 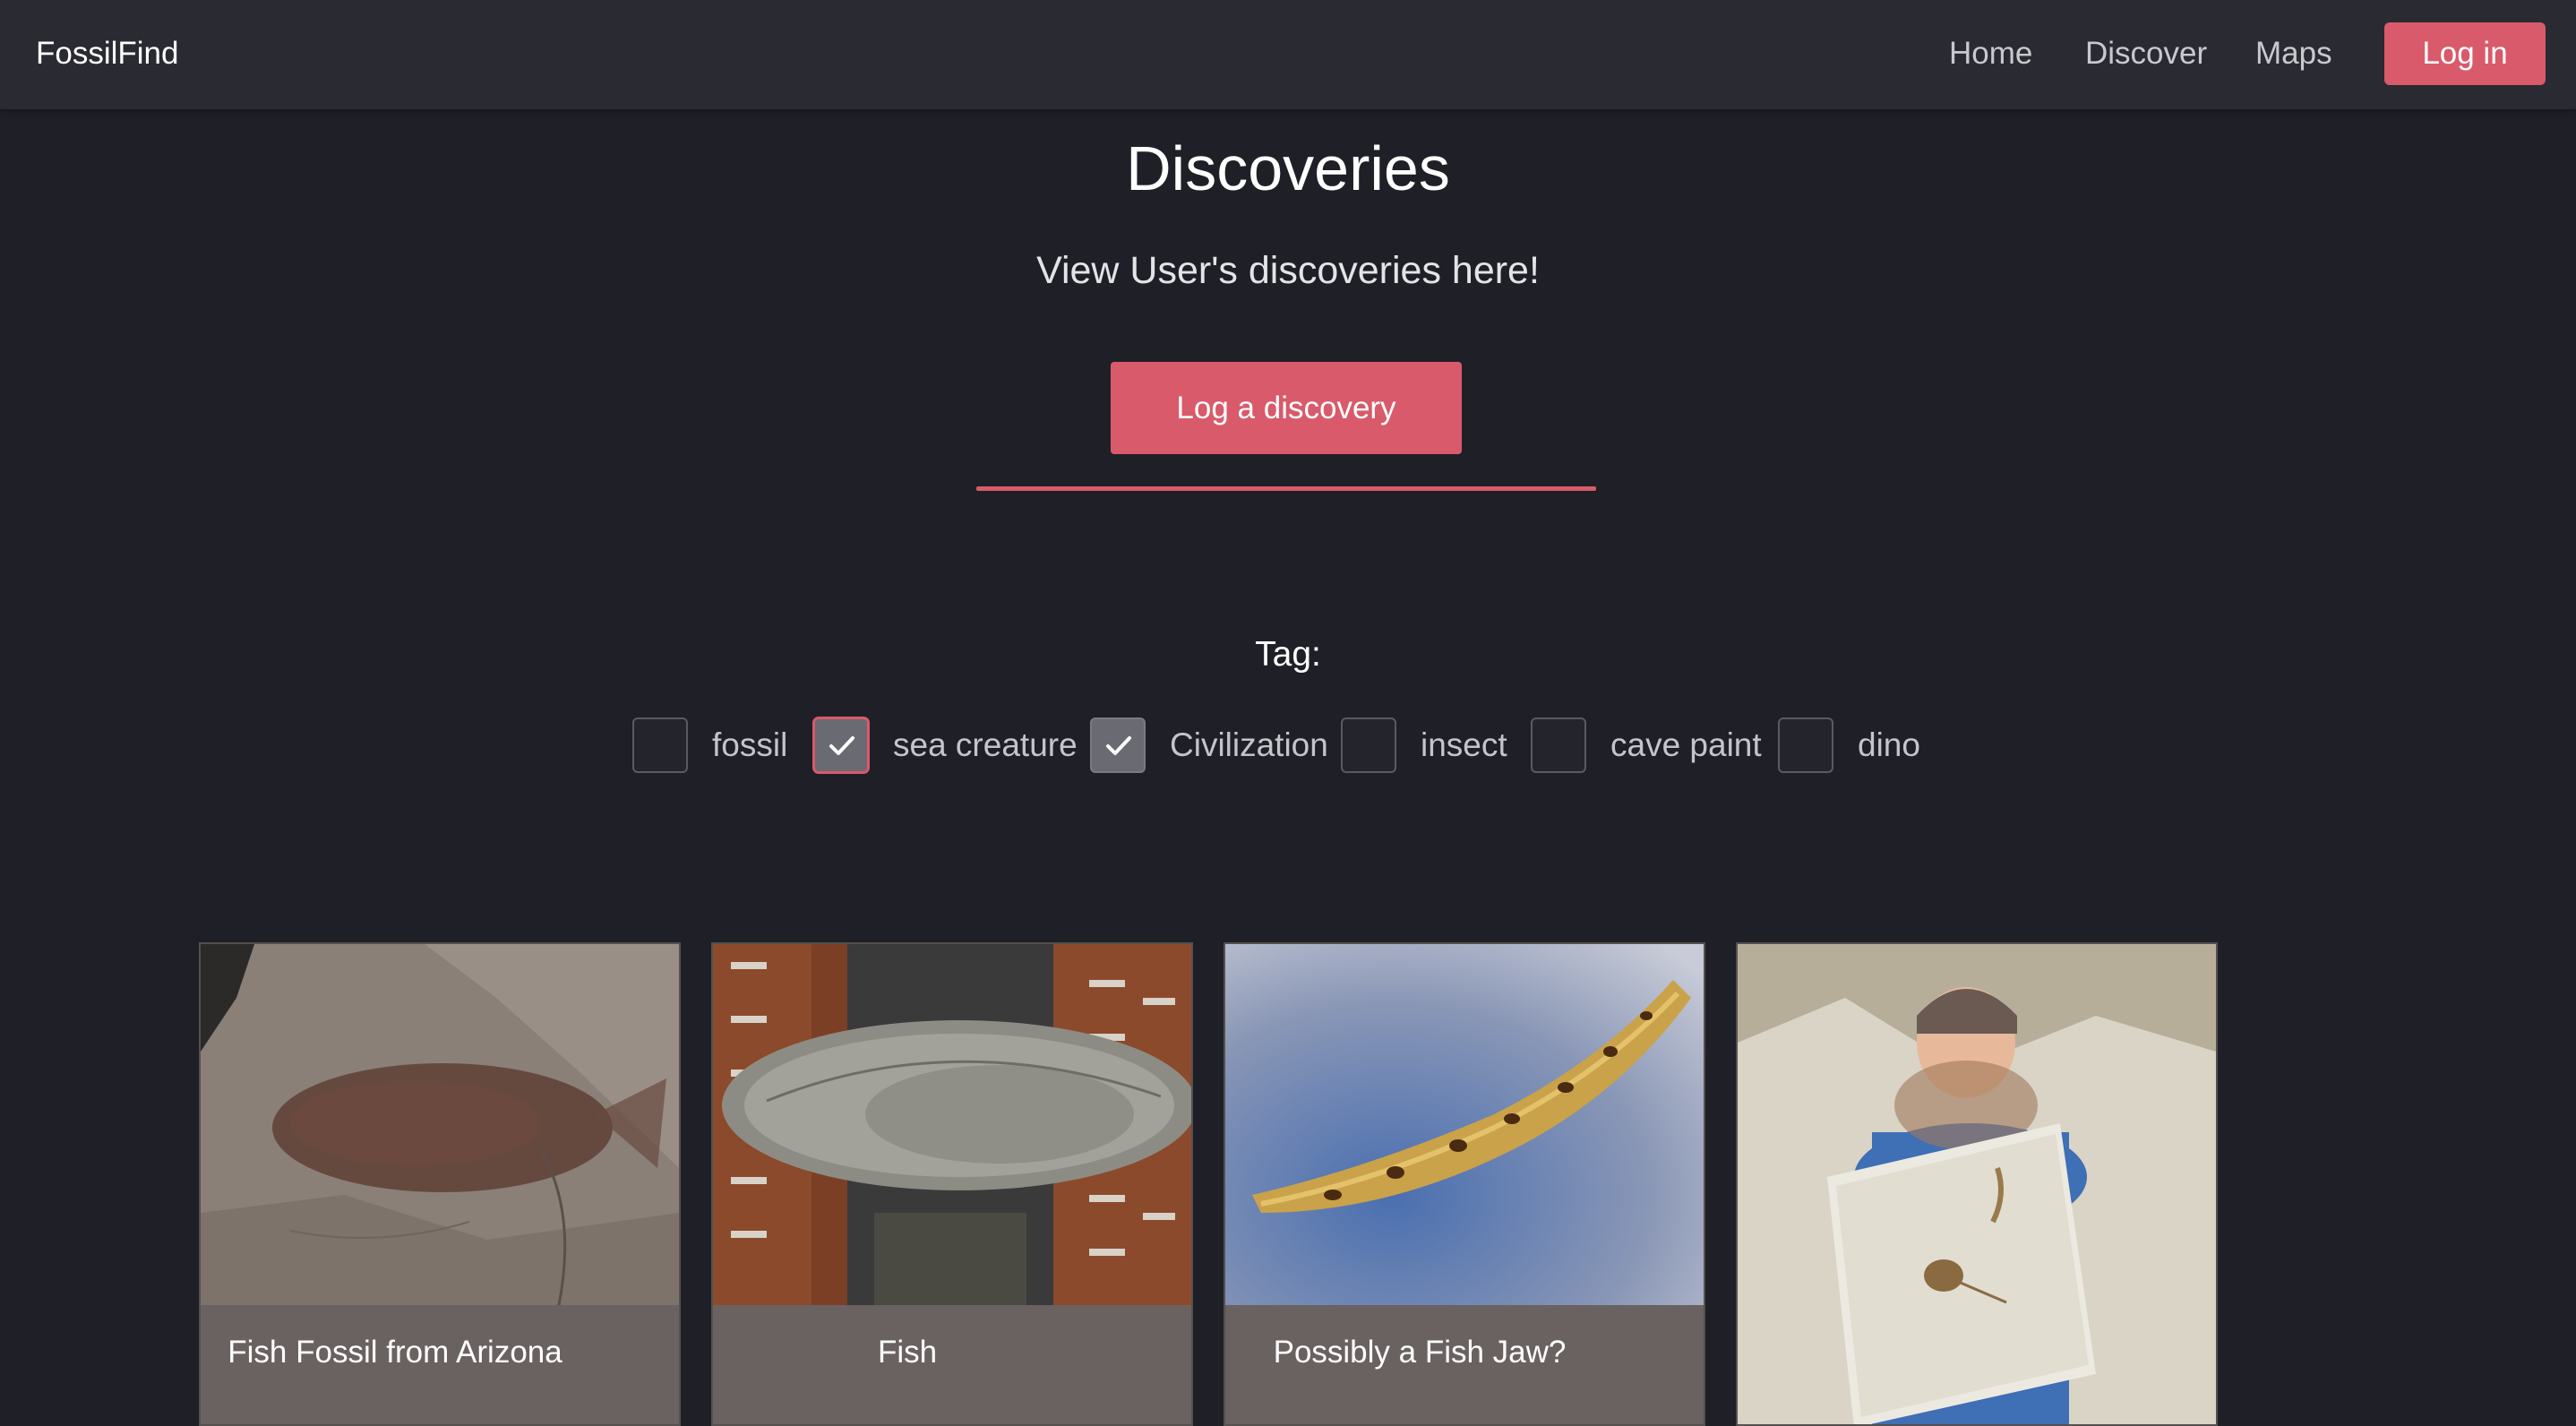 I want to click on card-image-woman-fossil-slab, so click(x=1977, y=1184).